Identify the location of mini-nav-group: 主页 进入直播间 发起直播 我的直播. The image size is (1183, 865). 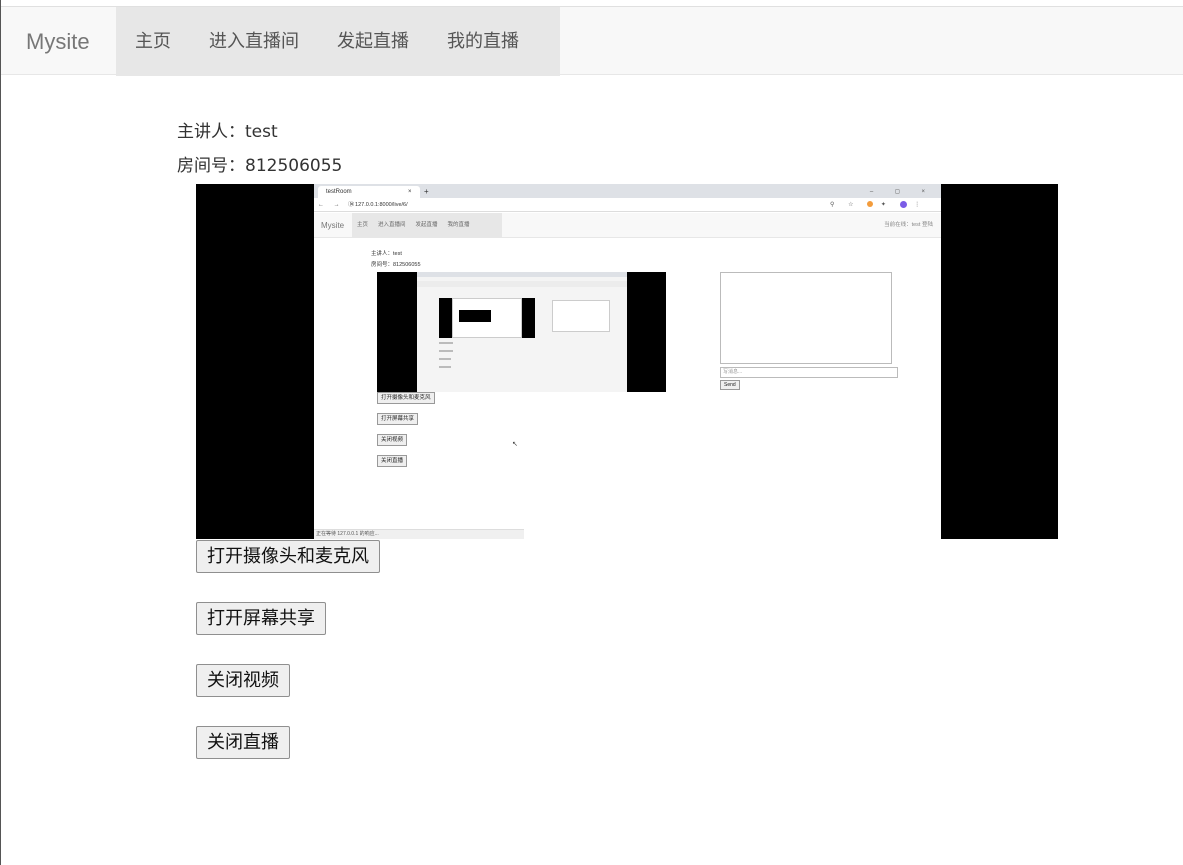
(427, 225).